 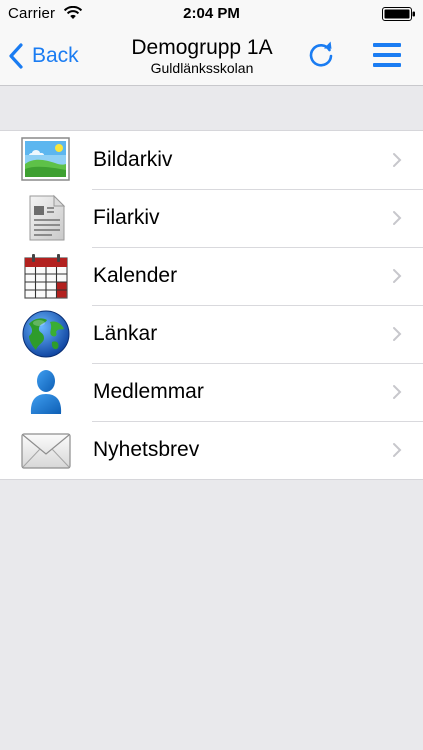 What do you see at coordinates (16, 56) in the screenshot?
I see `chevron-left-icon` at bounding box center [16, 56].